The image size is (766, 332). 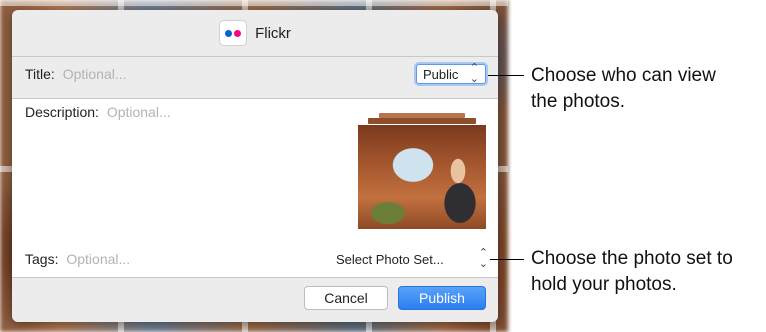 I want to click on sheet-header: Flickr, so click(x=255, y=33).